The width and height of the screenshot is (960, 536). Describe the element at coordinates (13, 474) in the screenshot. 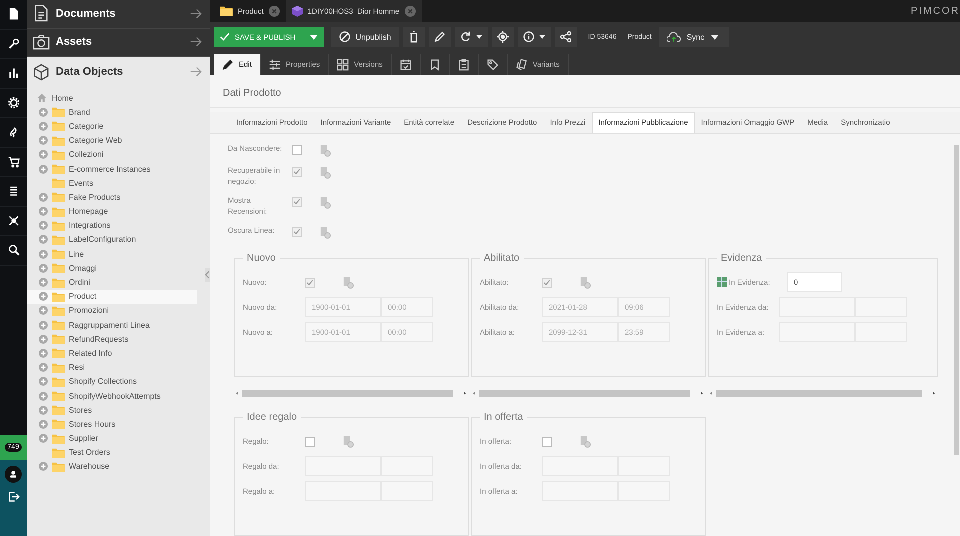

I see `user-avatar` at that location.